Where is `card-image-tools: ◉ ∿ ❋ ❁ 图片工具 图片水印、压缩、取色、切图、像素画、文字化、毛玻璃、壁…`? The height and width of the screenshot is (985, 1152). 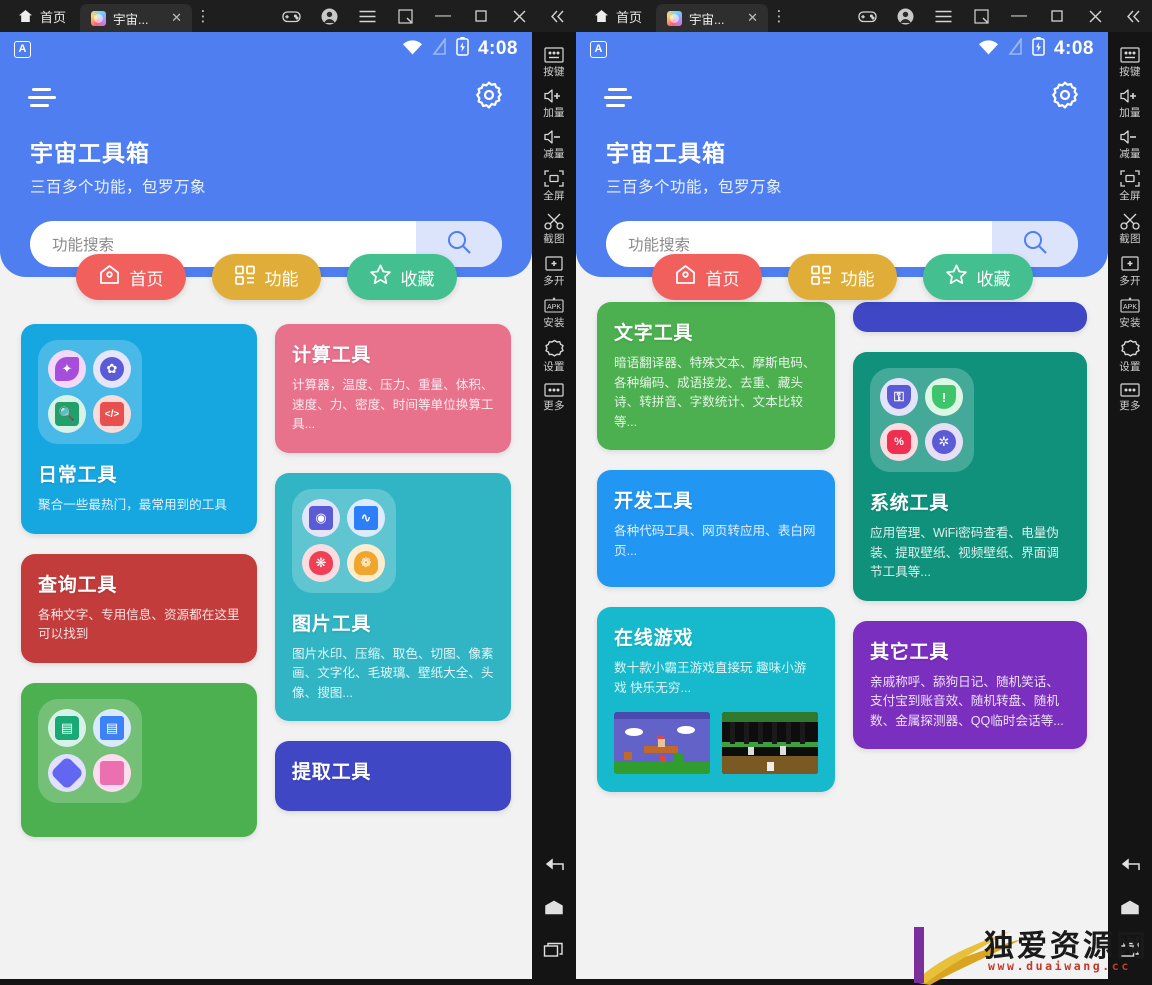 card-image-tools: ◉ ∿ ❋ ❁ 图片工具 图片水印、压缩、取色、切图、像素画、文字化、毛玻璃、壁… is located at coordinates (393, 597).